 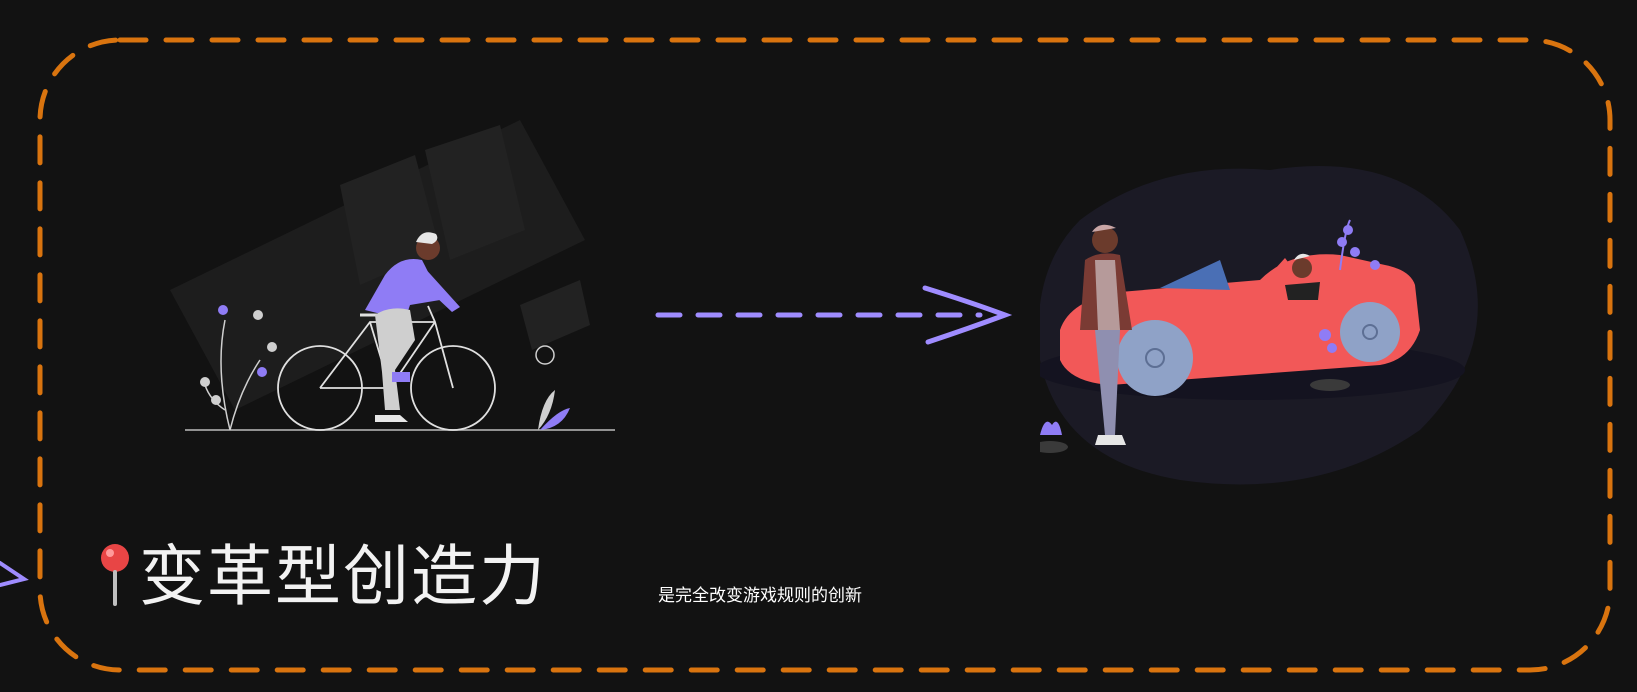 What do you see at coordinates (392, 275) in the screenshot?
I see `person-on-bicycle-illustration` at bounding box center [392, 275].